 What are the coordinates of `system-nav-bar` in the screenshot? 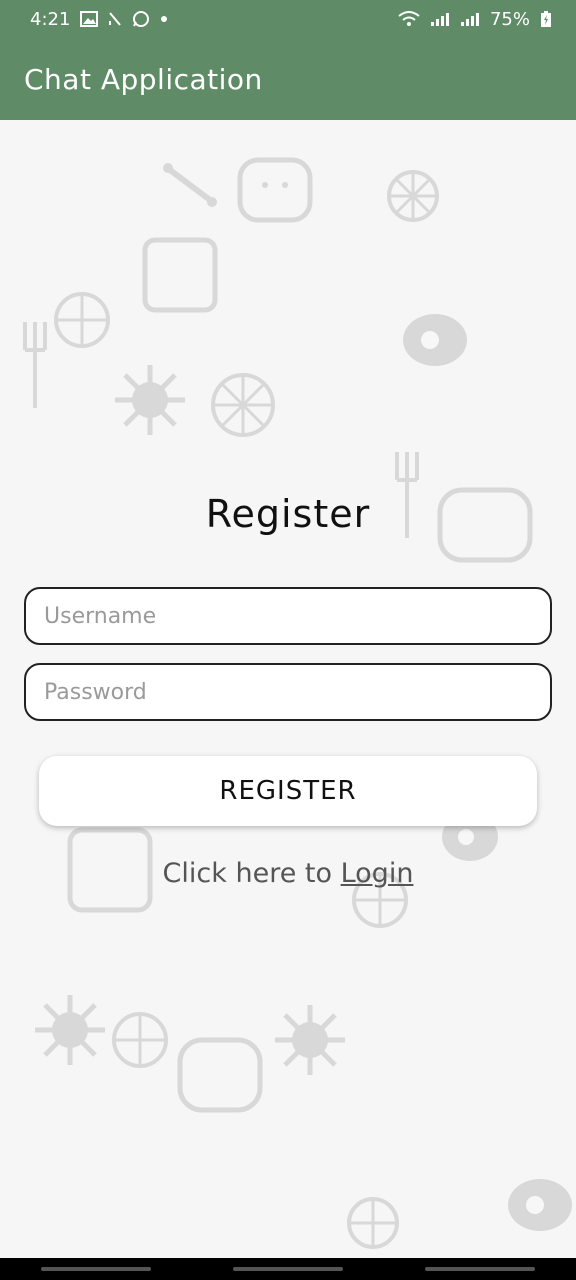 It's located at (288, 1269).